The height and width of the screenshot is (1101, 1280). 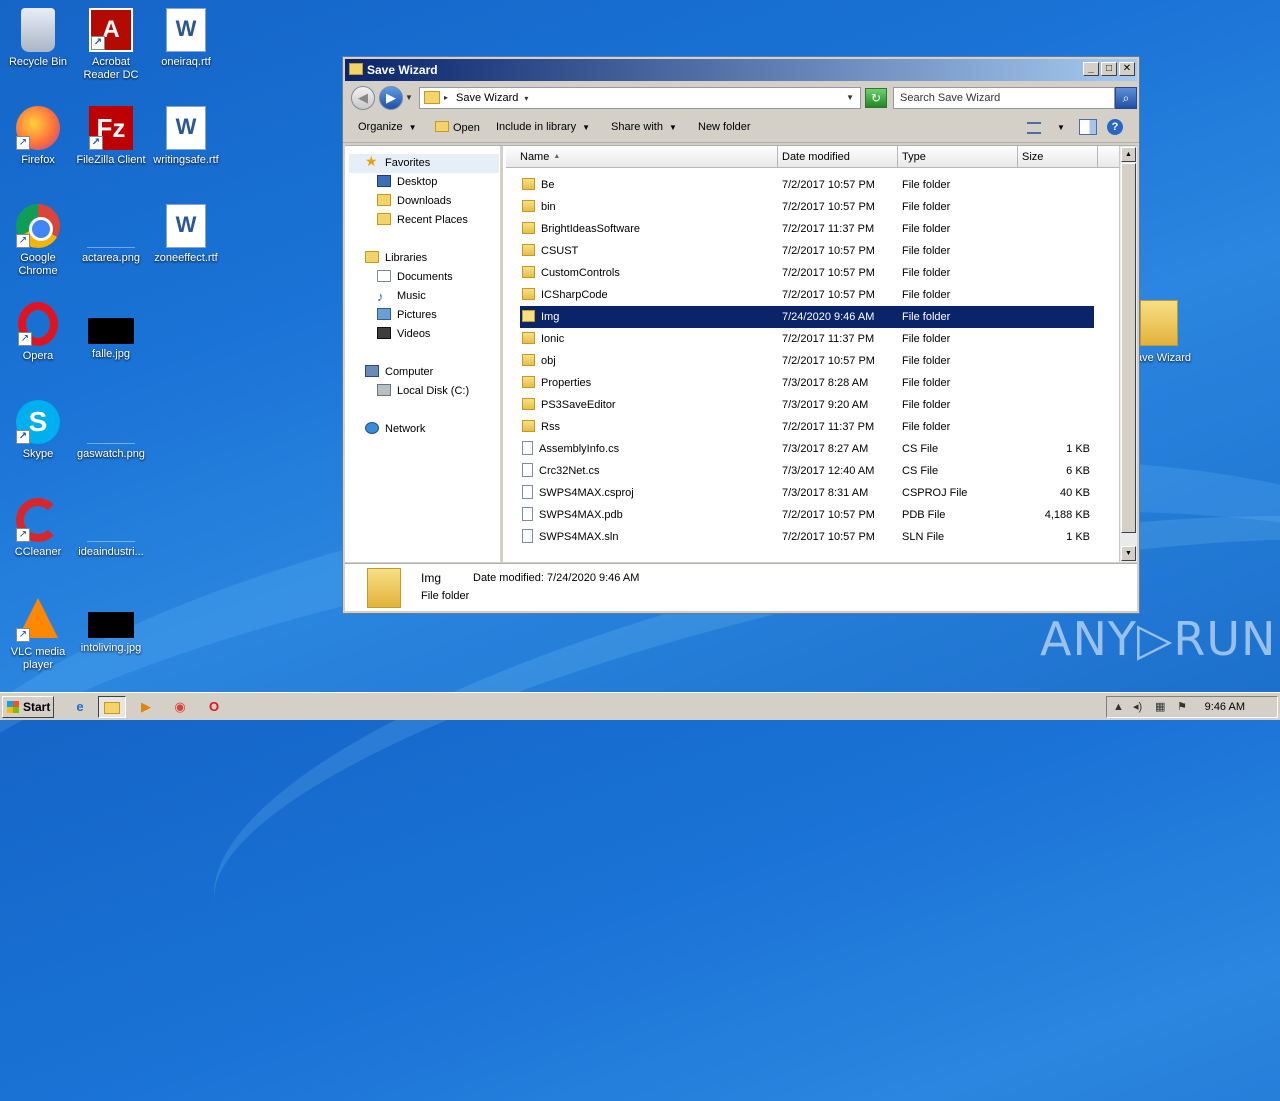 I want to click on file-list-row: PS3SaveEditor 7/3/2017 9:20 AM File folder, so click(x=807, y=405).